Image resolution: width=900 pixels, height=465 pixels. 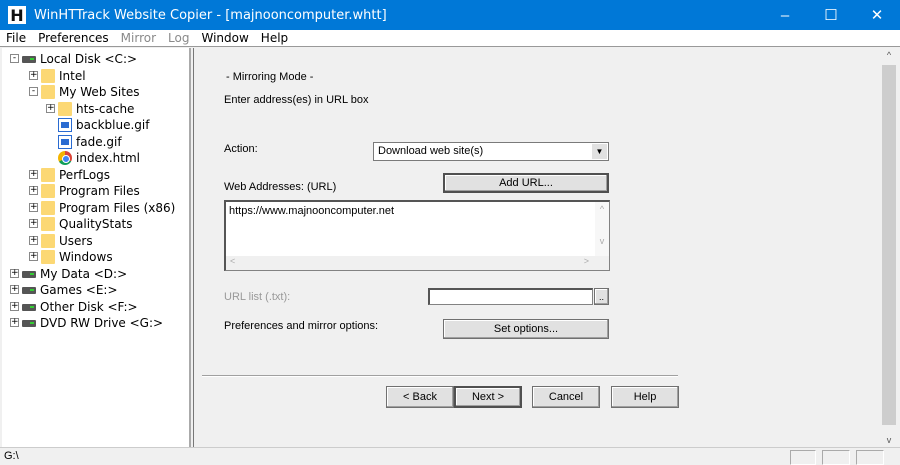 I want to click on tree-item-label: Local Disk <C:>, so click(x=89, y=59).